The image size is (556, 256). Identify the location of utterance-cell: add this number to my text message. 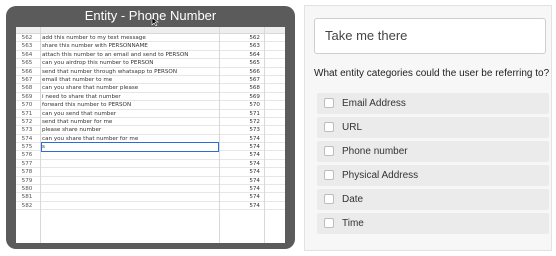
(130, 38).